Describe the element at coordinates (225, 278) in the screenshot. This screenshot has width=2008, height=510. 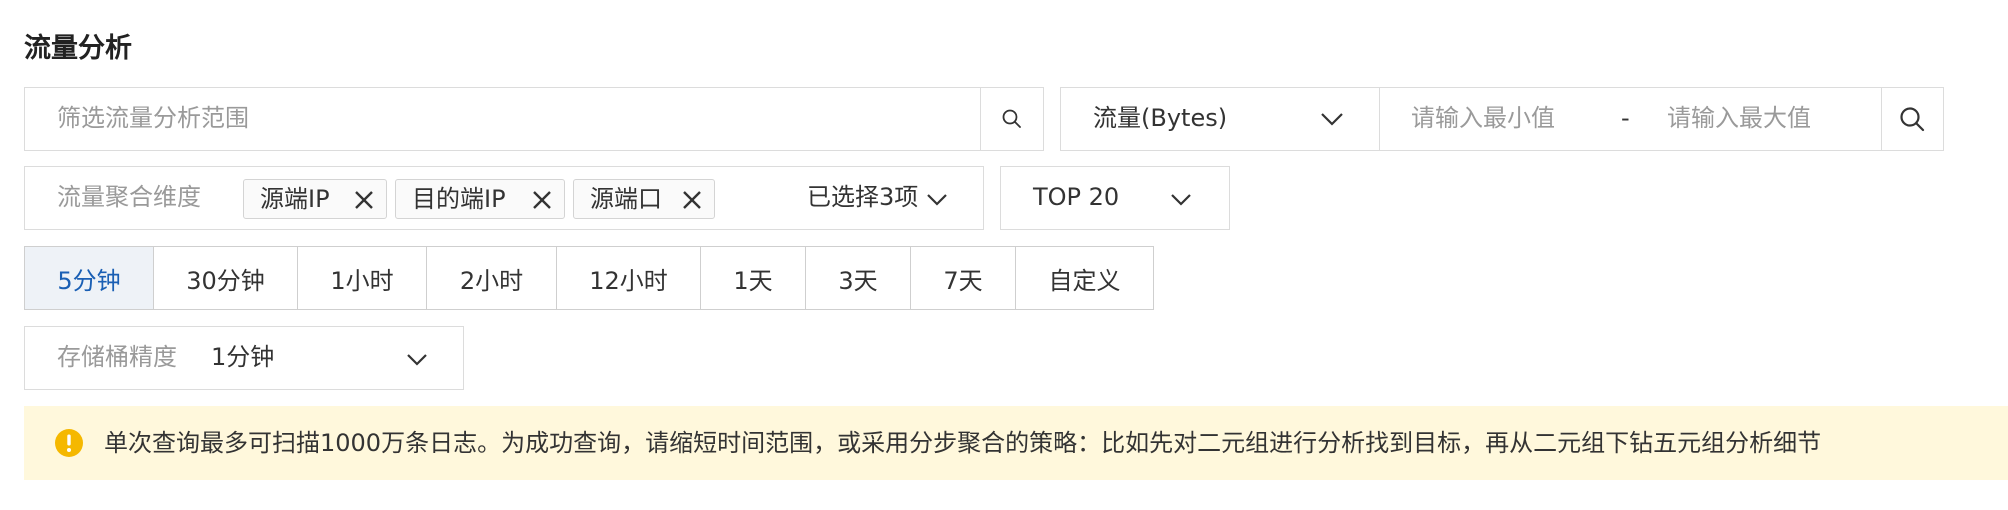
I see `time-option-30min: 30分钟` at that location.